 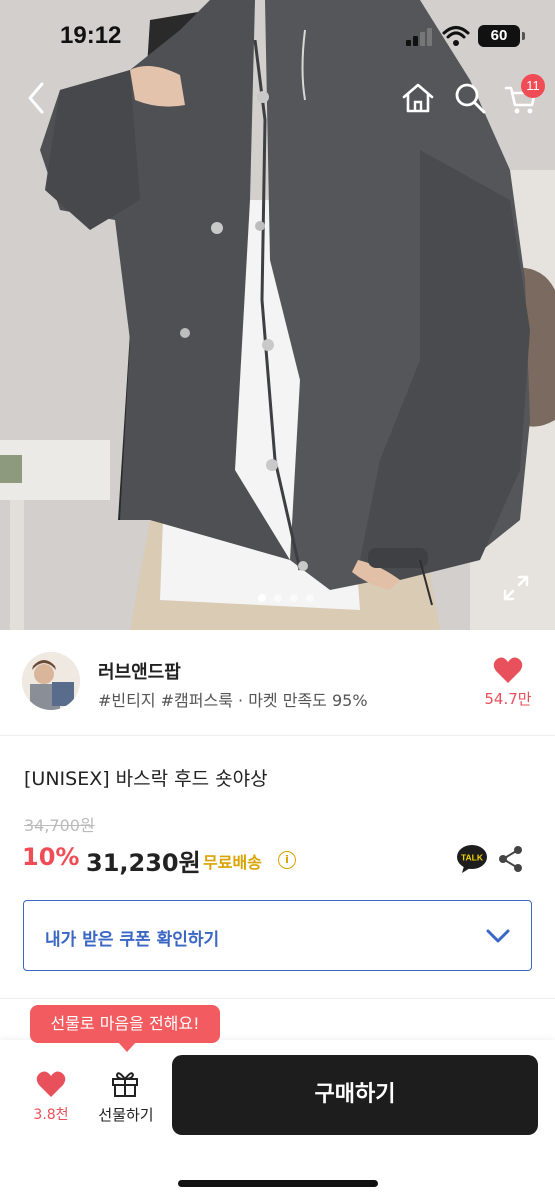 What do you see at coordinates (232, 862) in the screenshot?
I see `free-shipping-label: 무료배송` at bounding box center [232, 862].